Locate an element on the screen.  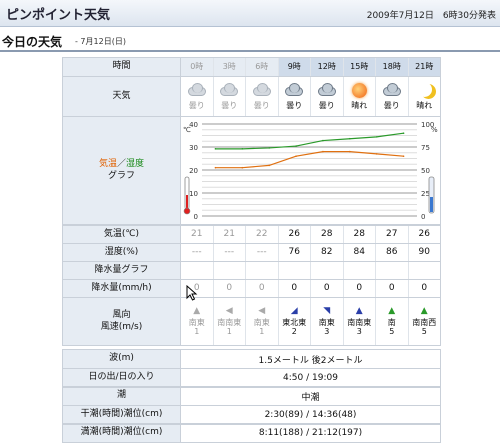
chart-svg: 0102030400255075100℃% is located at coordinates (310, 171).